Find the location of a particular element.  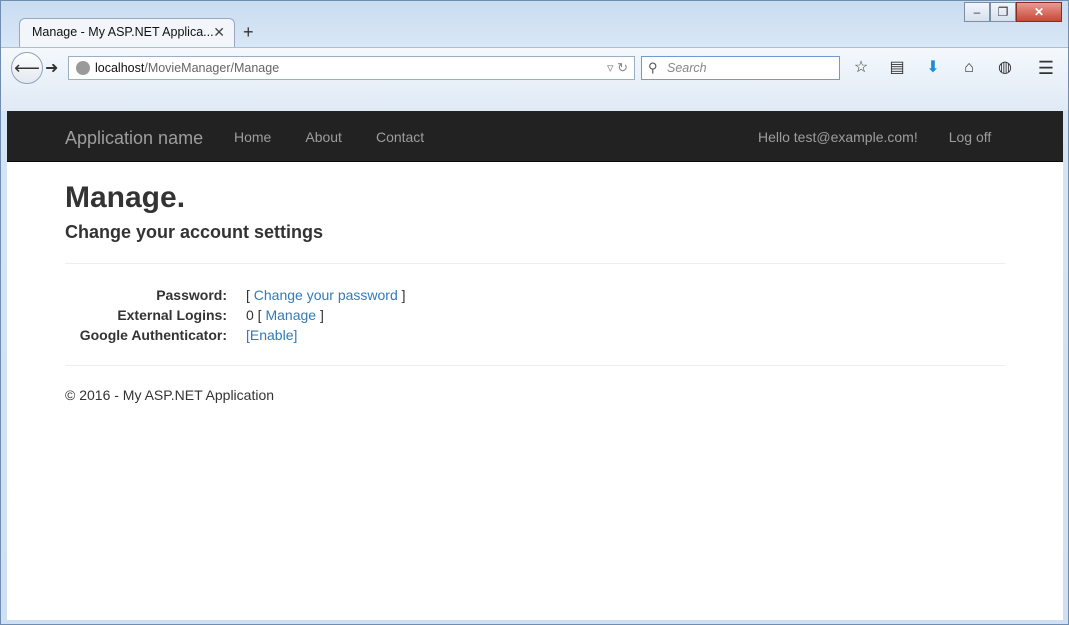

globe-addon-icon: ◍ is located at coordinates (1005, 68).